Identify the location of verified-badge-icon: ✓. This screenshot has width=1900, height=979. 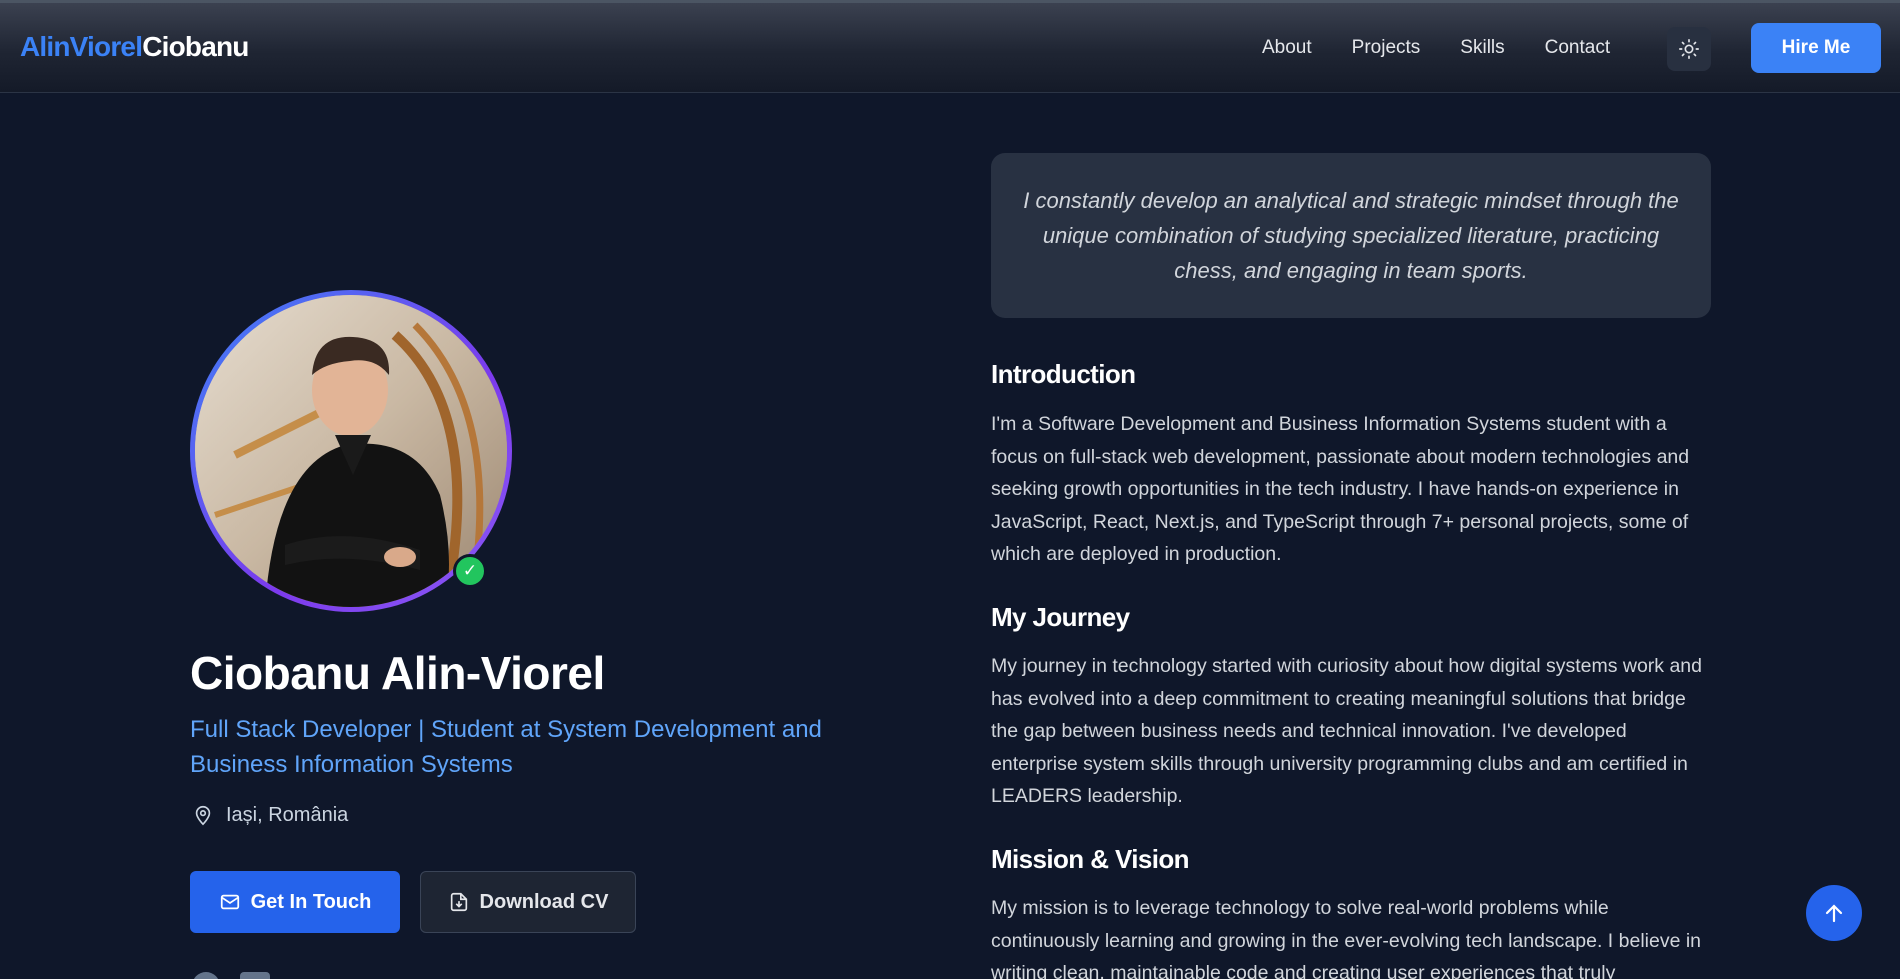
(470, 571).